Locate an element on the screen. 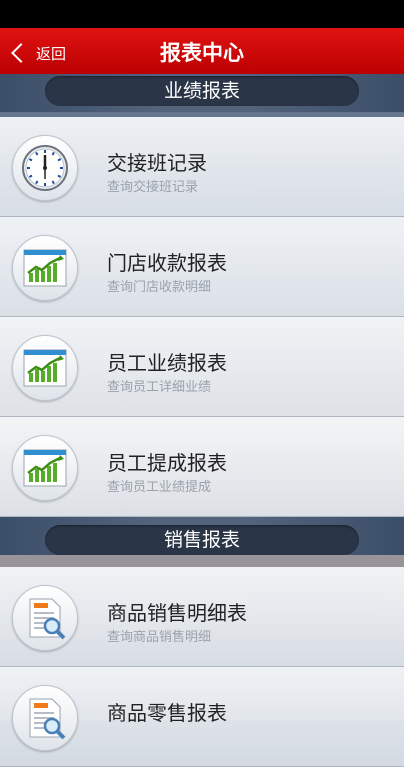  row-title: 商品零售报表 is located at coordinates (167, 713).